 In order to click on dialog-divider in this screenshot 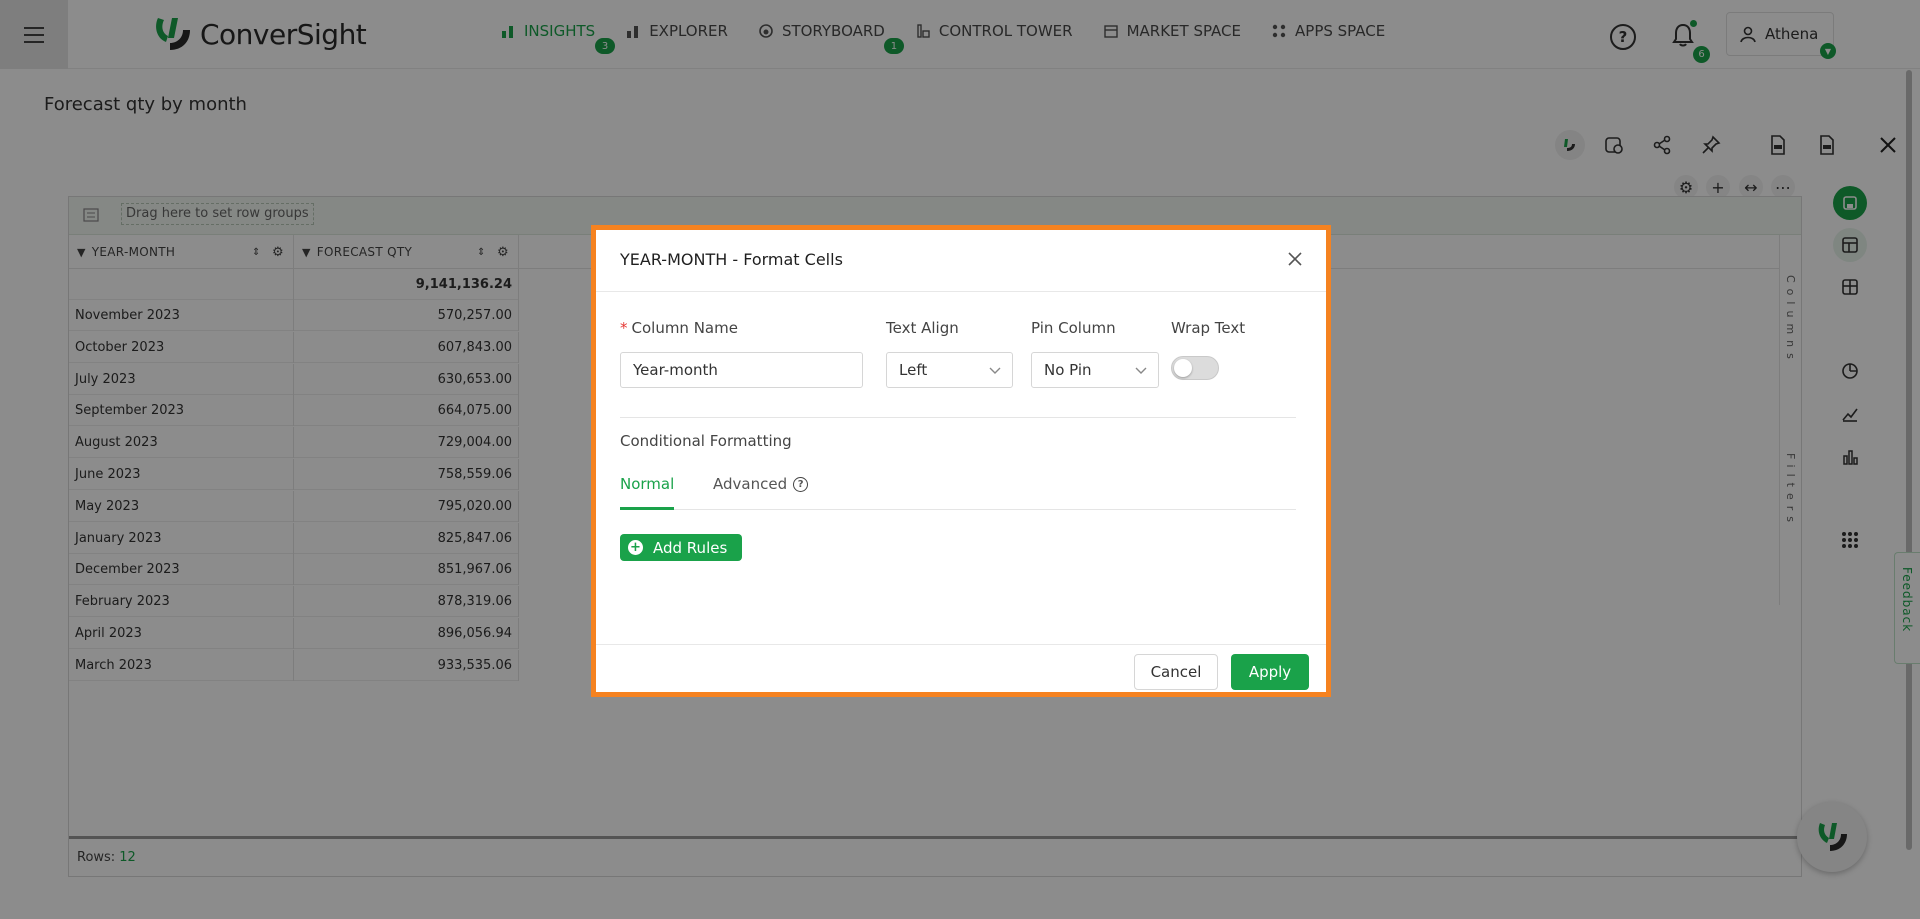, I will do `click(958, 417)`.